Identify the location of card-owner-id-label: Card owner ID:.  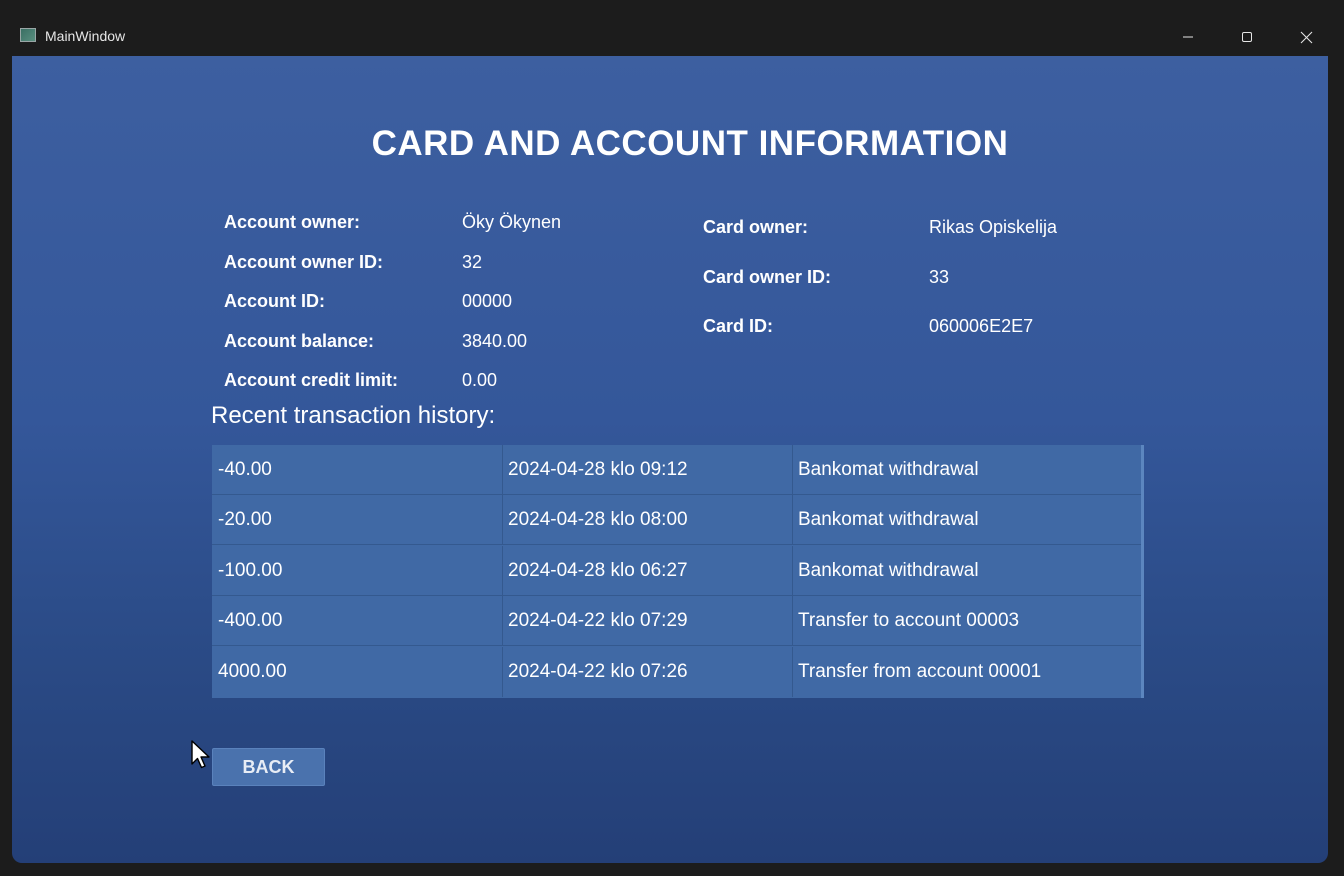
(767, 277).